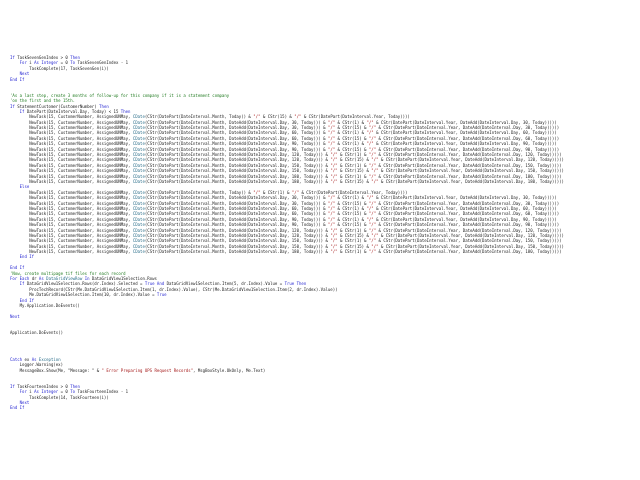 The width and height of the screenshot is (640, 480). I want to click on code-token: Catch, so click(17, 359).